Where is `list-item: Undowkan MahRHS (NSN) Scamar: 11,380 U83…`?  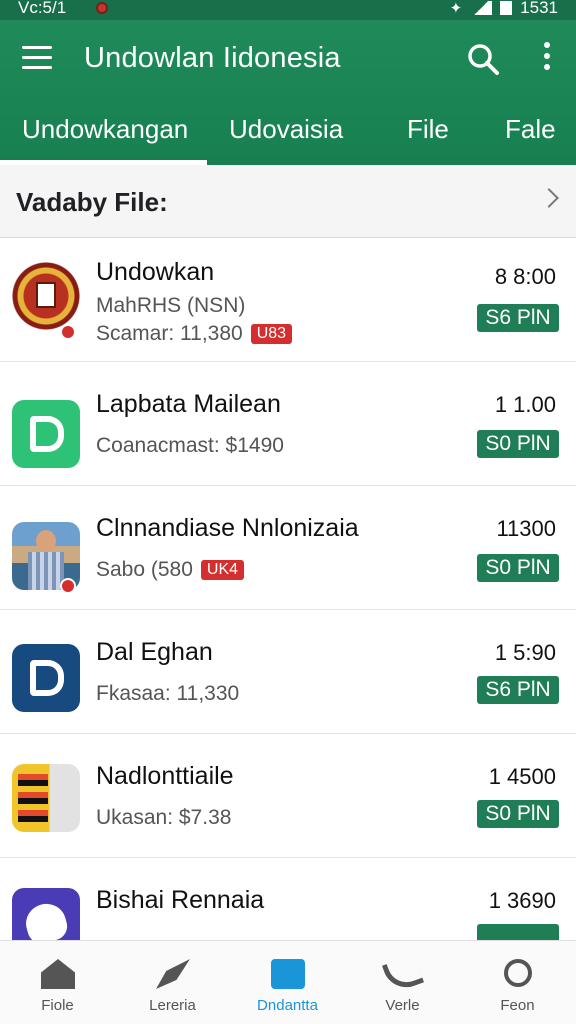 list-item: Undowkan MahRHS (NSN) Scamar: 11,380 U83… is located at coordinates (288, 300).